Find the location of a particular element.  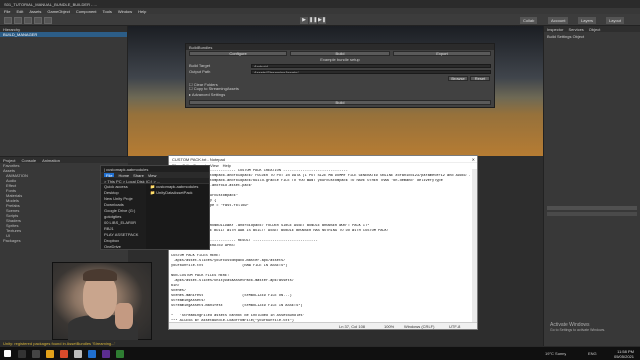

file-name: customapk.aabmodules is located at coordinates (177, 186).